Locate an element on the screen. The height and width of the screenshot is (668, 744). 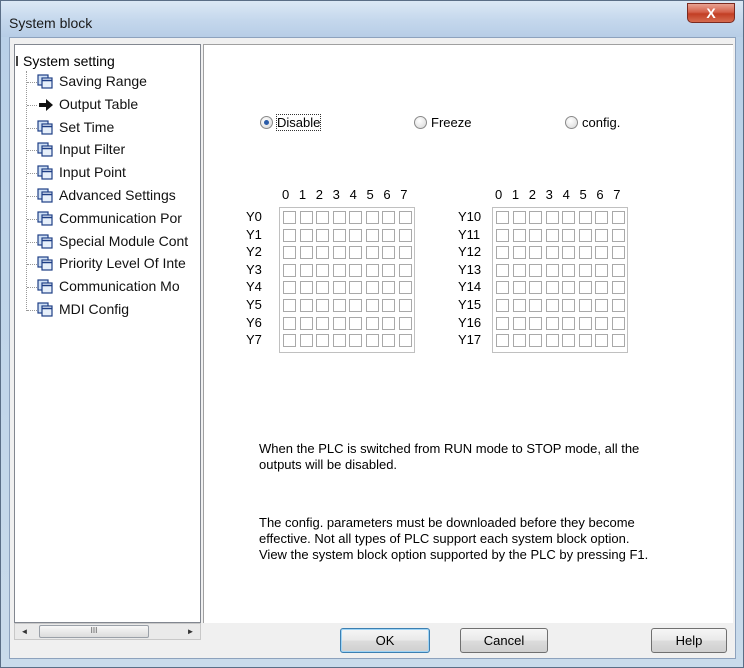
close-button: X is located at coordinates (711, 13).